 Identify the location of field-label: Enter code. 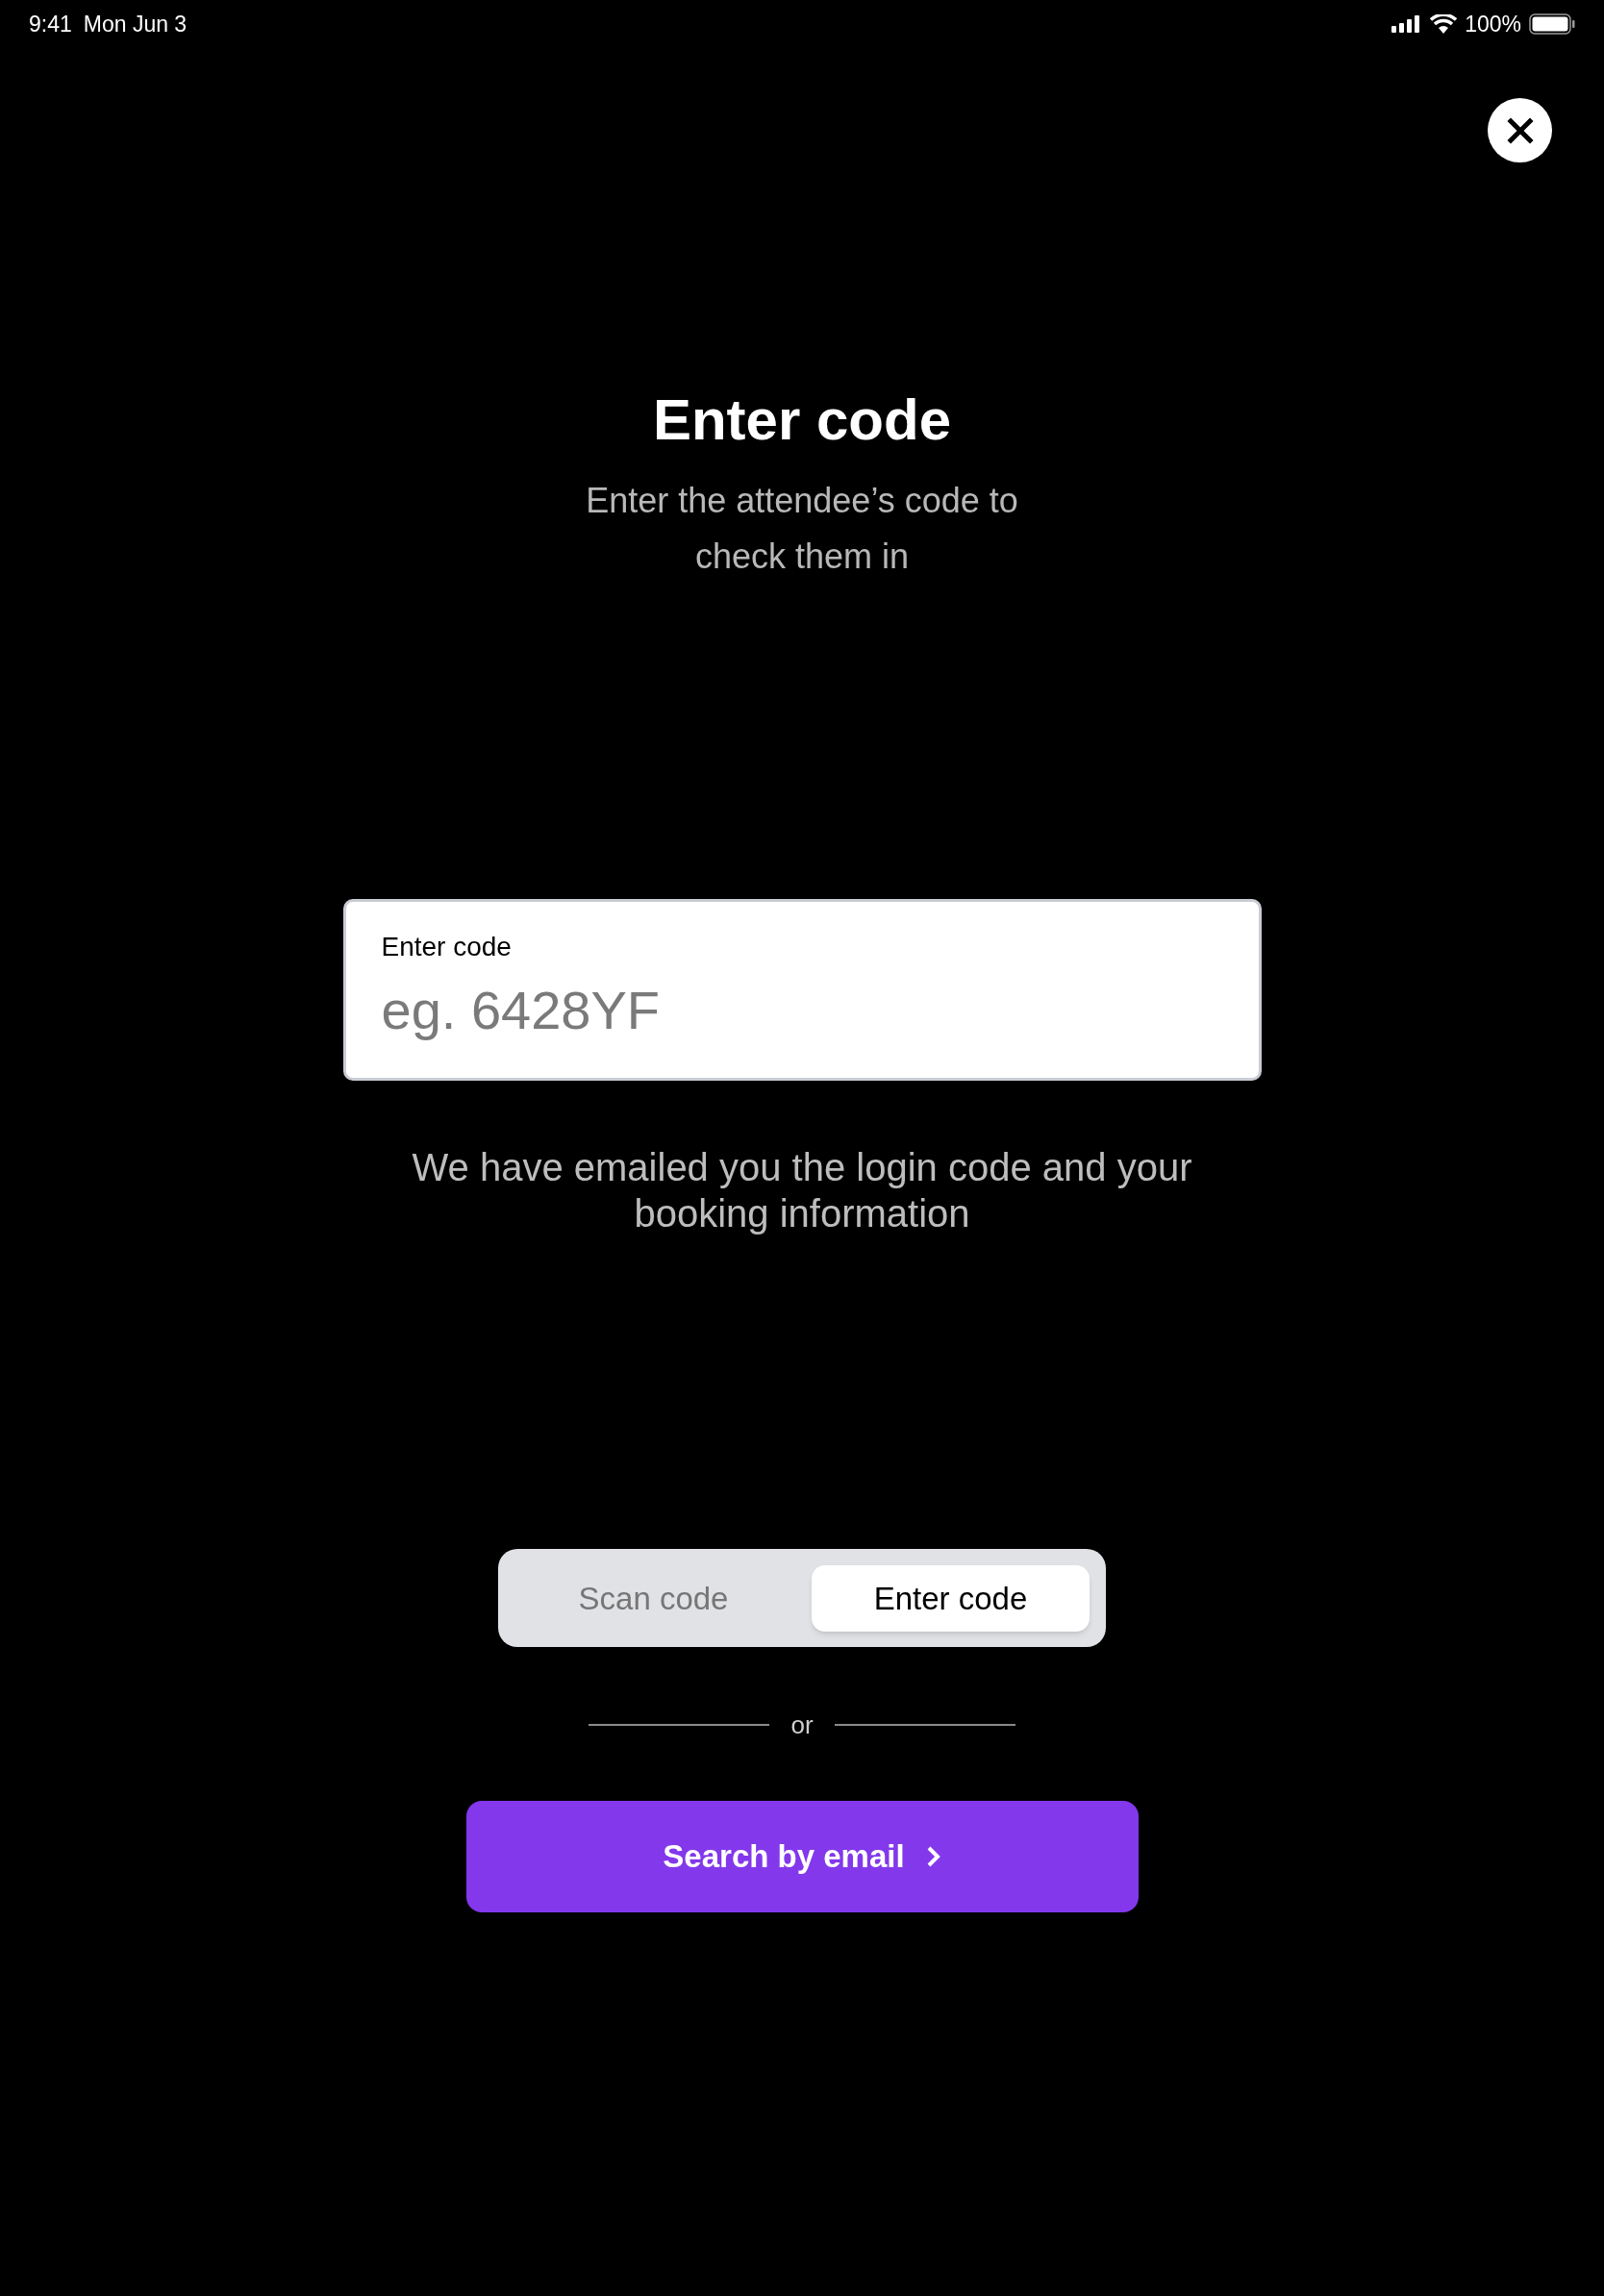
(447, 947).